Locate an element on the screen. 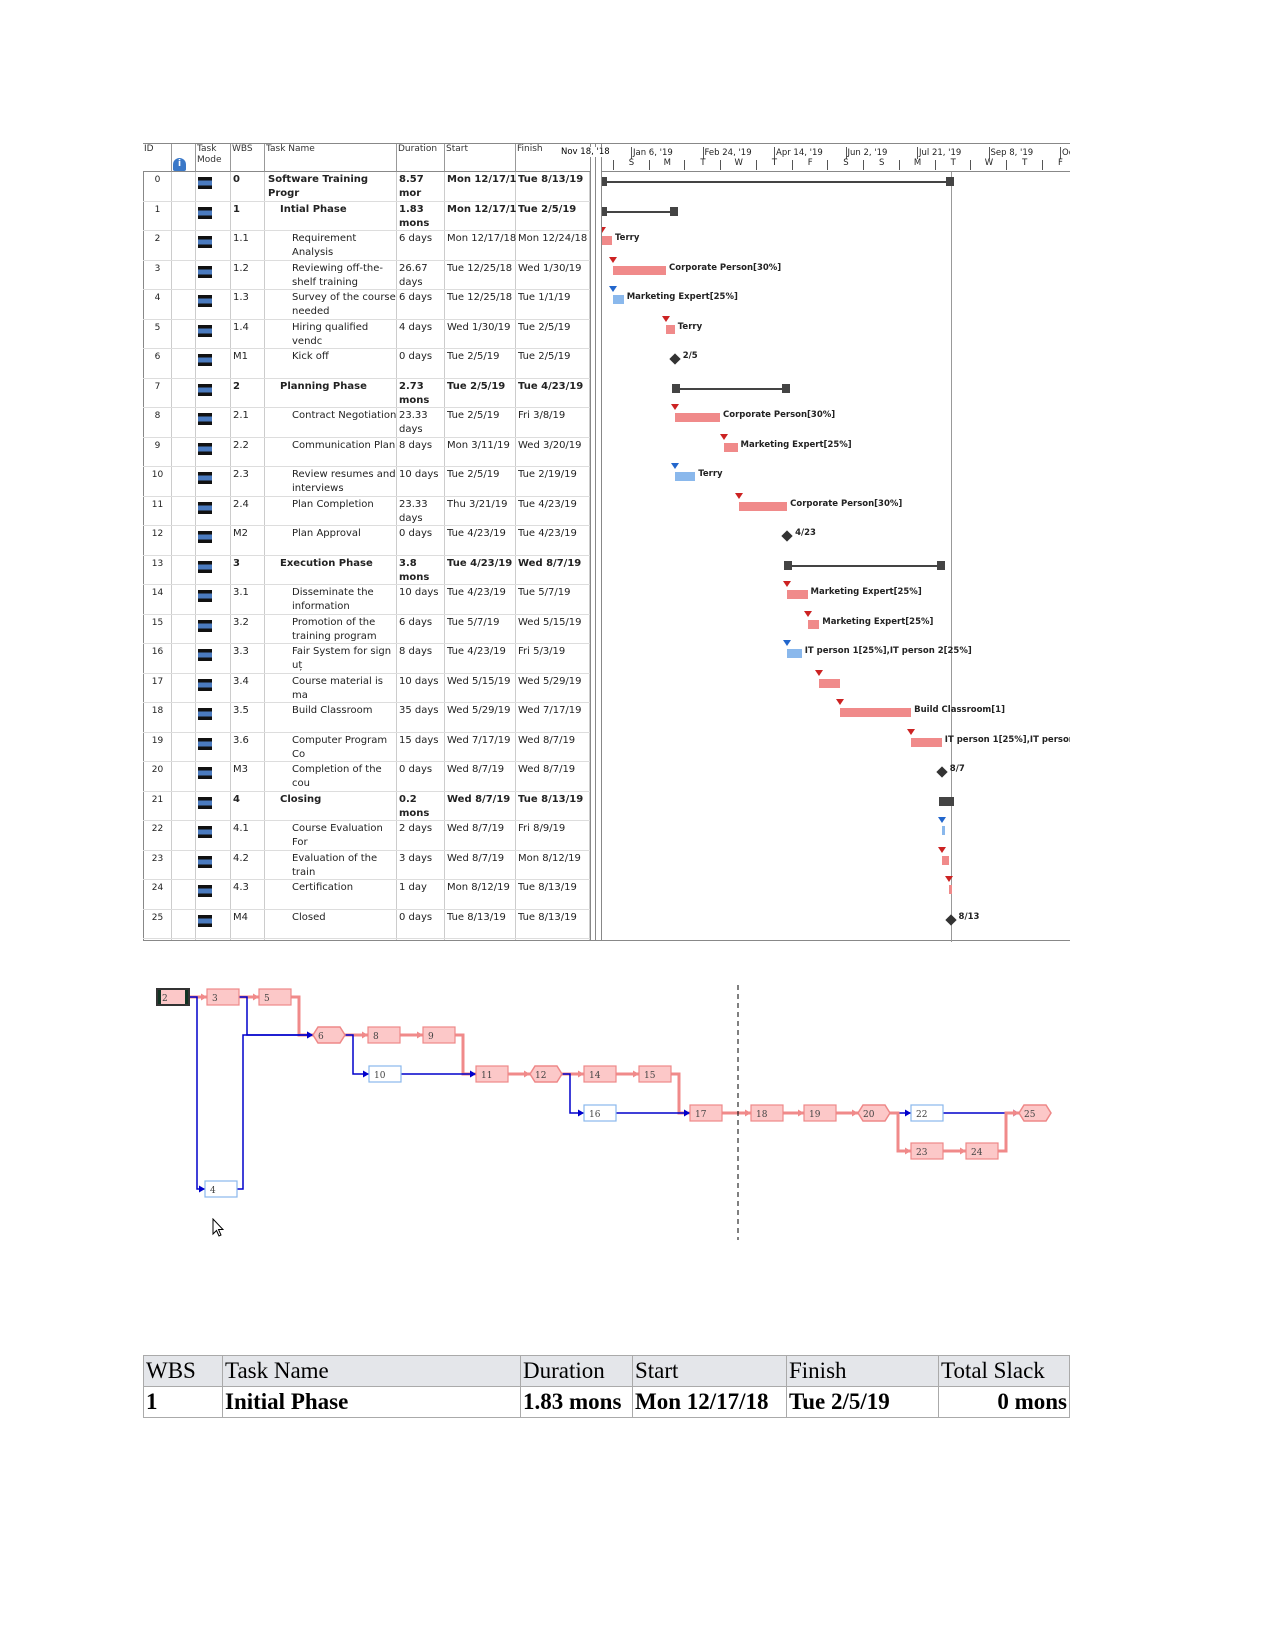  header-wbs: WBS is located at coordinates (248, 158).